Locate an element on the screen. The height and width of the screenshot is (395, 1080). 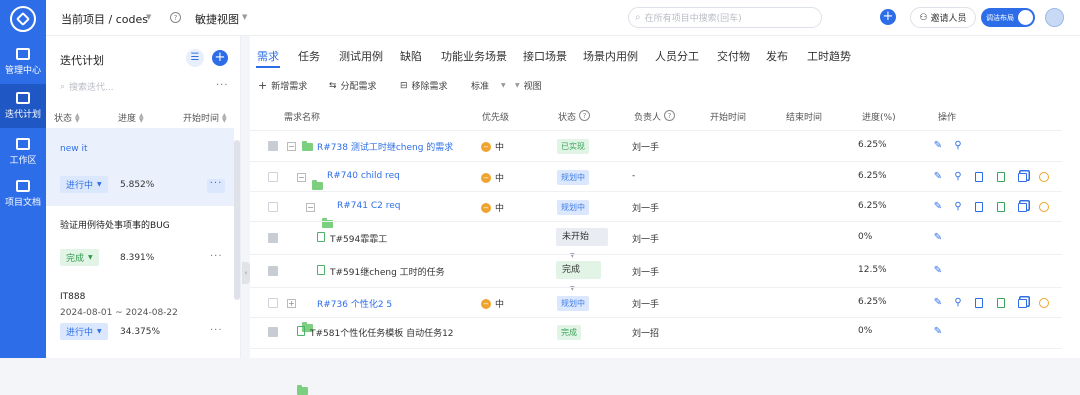
requirement-name: R#738 测试工时继cheng 的需求 is located at coordinates (385, 146).